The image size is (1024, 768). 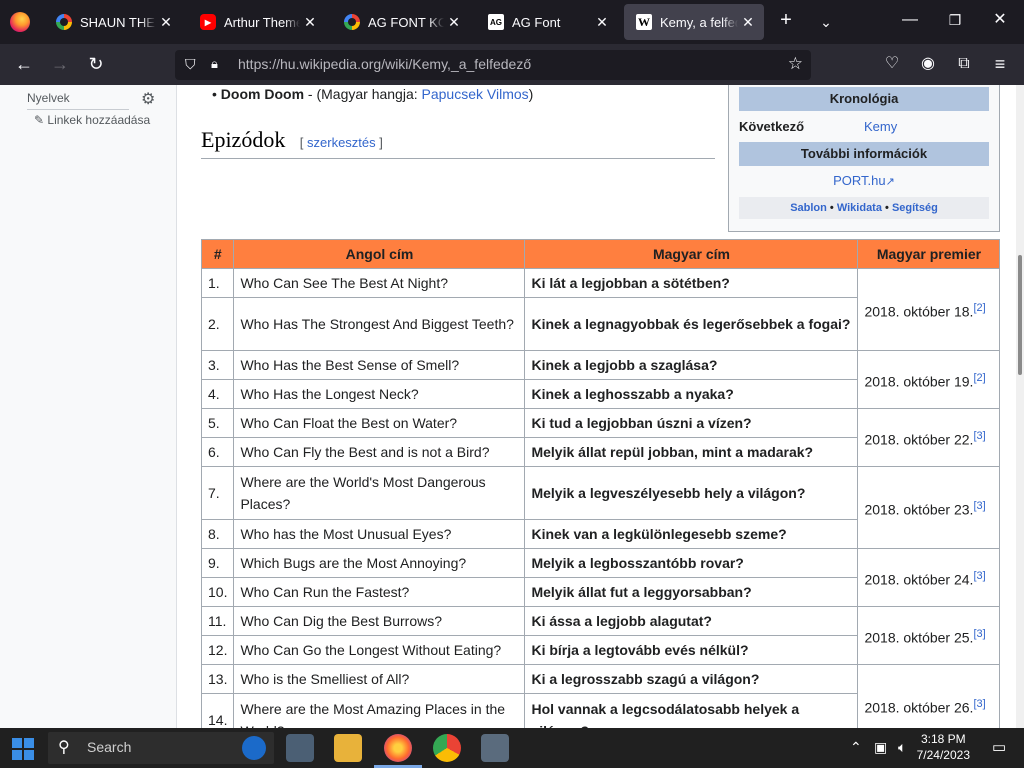 I want to click on episode-number: 5., so click(x=217, y=423).